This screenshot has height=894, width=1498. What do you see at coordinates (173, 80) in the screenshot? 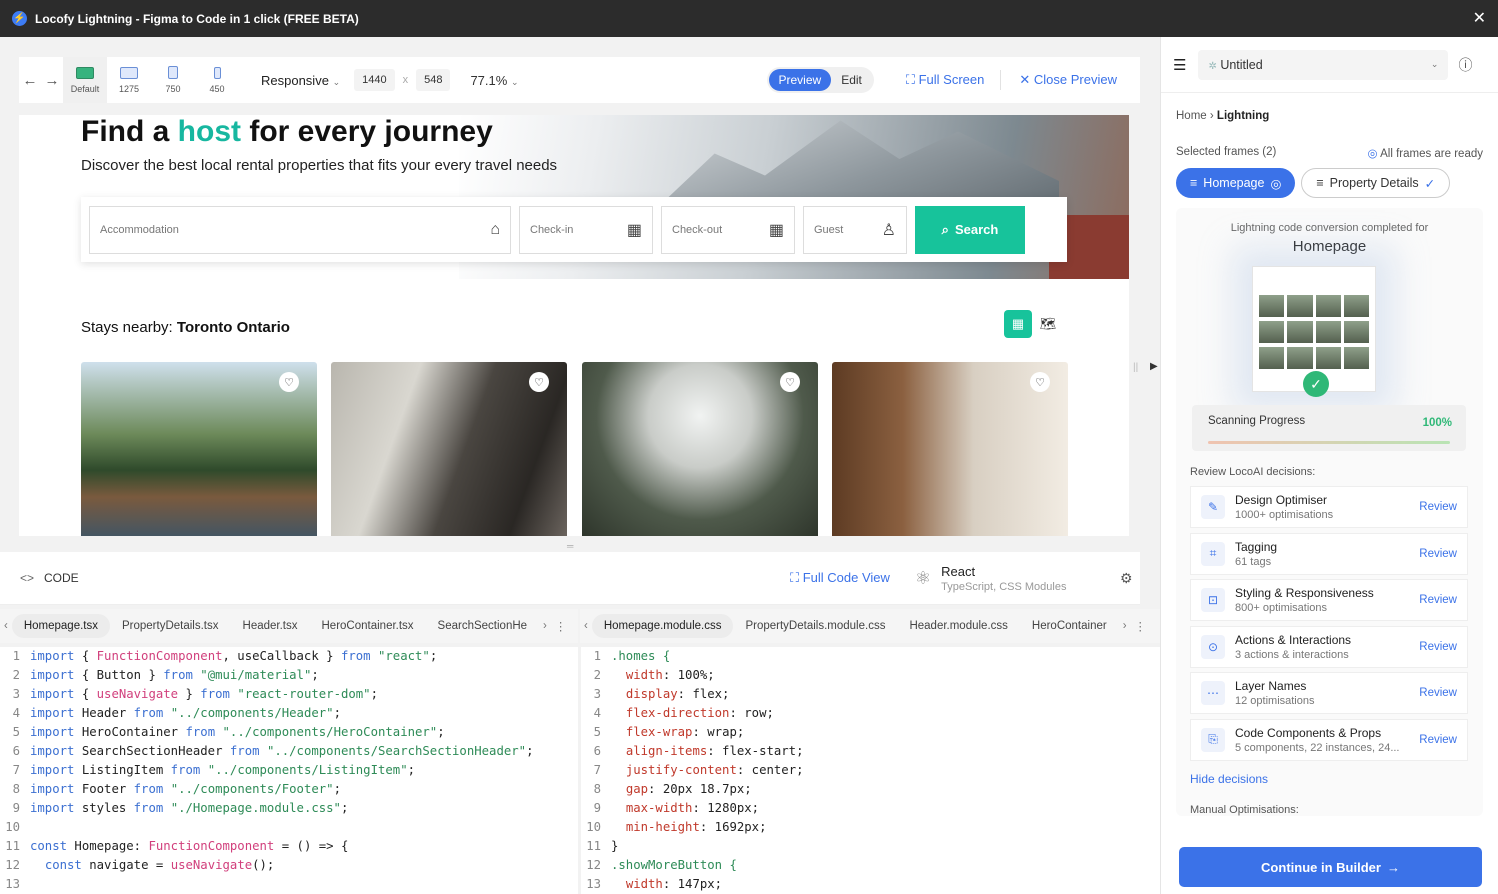
I see `device-750: 750` at bounding box center [173, 80].